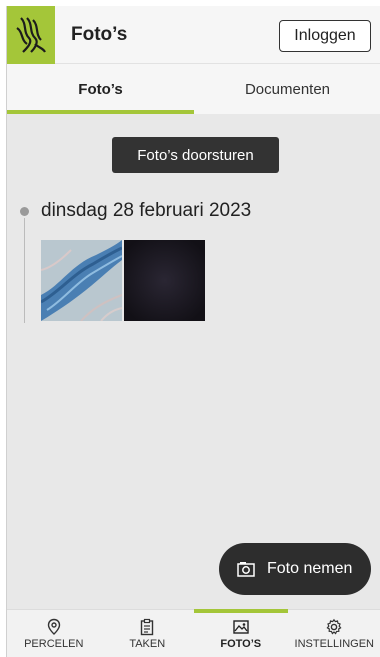 This screenshot has width=380, height=657. Describe the element at coordinates (195, 155) in the screenshot. I see `forward-photos-button: Foto’s doorsturen` at that location.